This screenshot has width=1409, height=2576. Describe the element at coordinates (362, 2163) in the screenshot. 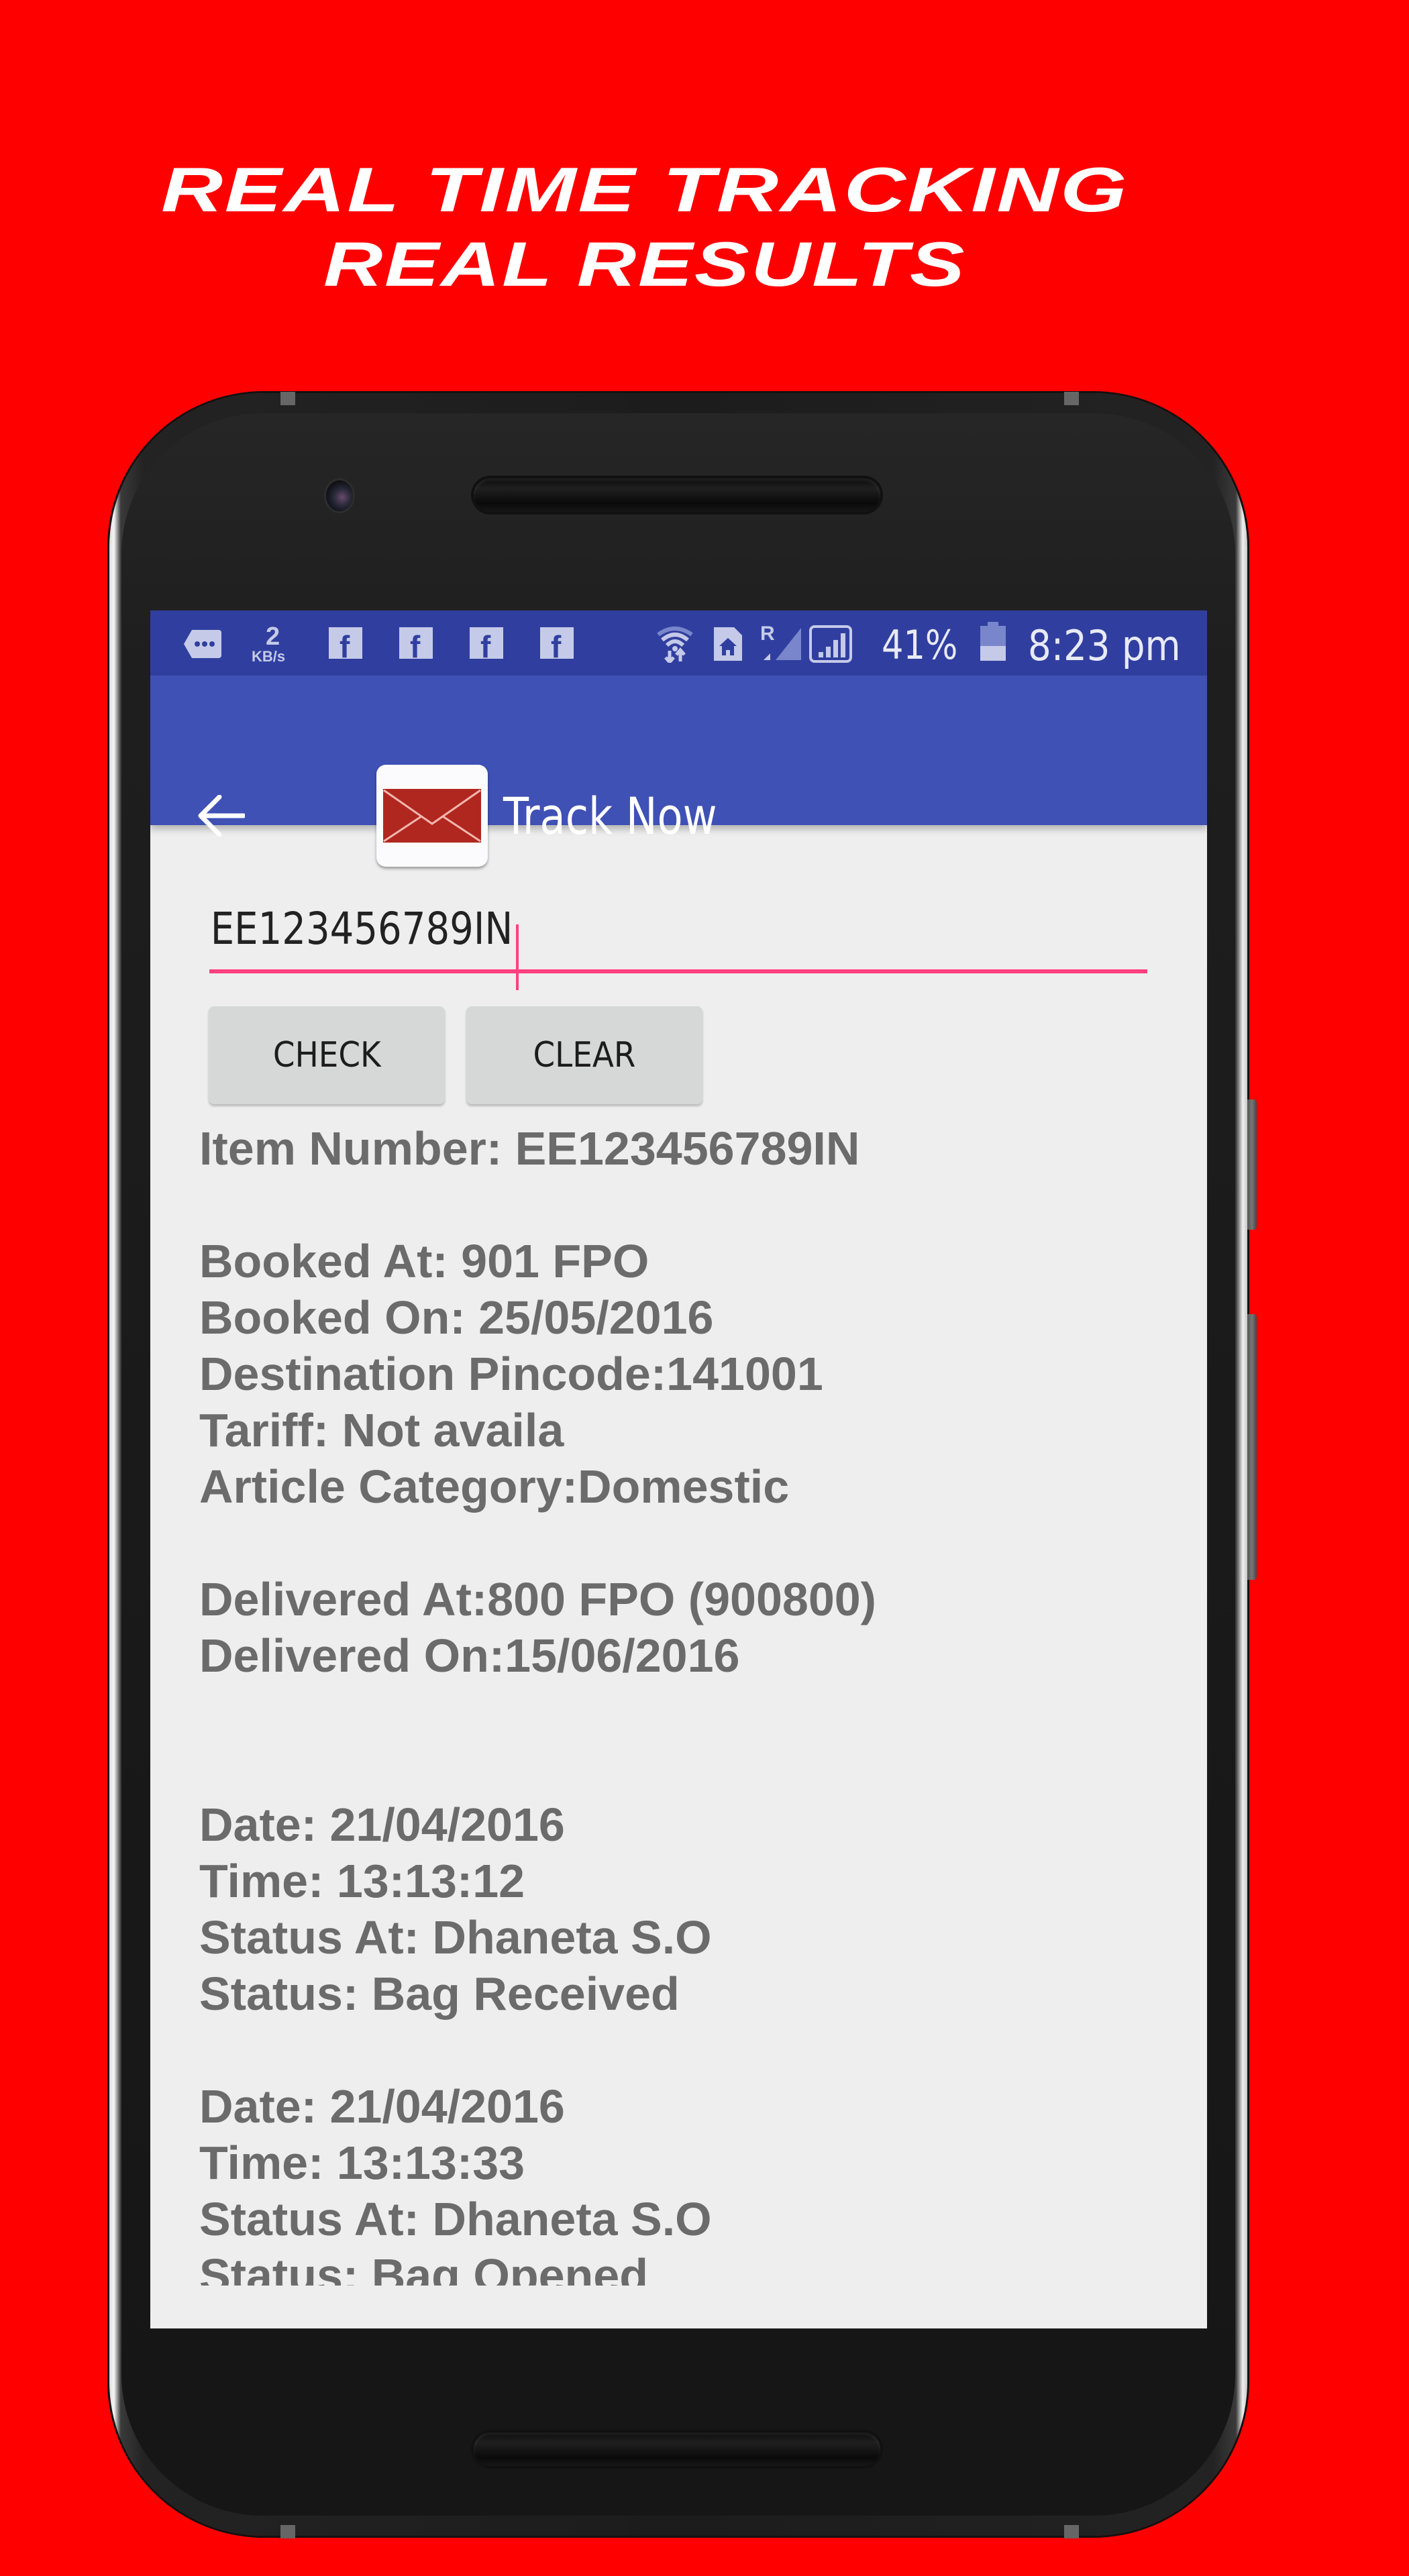

I see `event-time: Time: 13:13:33` at that location.